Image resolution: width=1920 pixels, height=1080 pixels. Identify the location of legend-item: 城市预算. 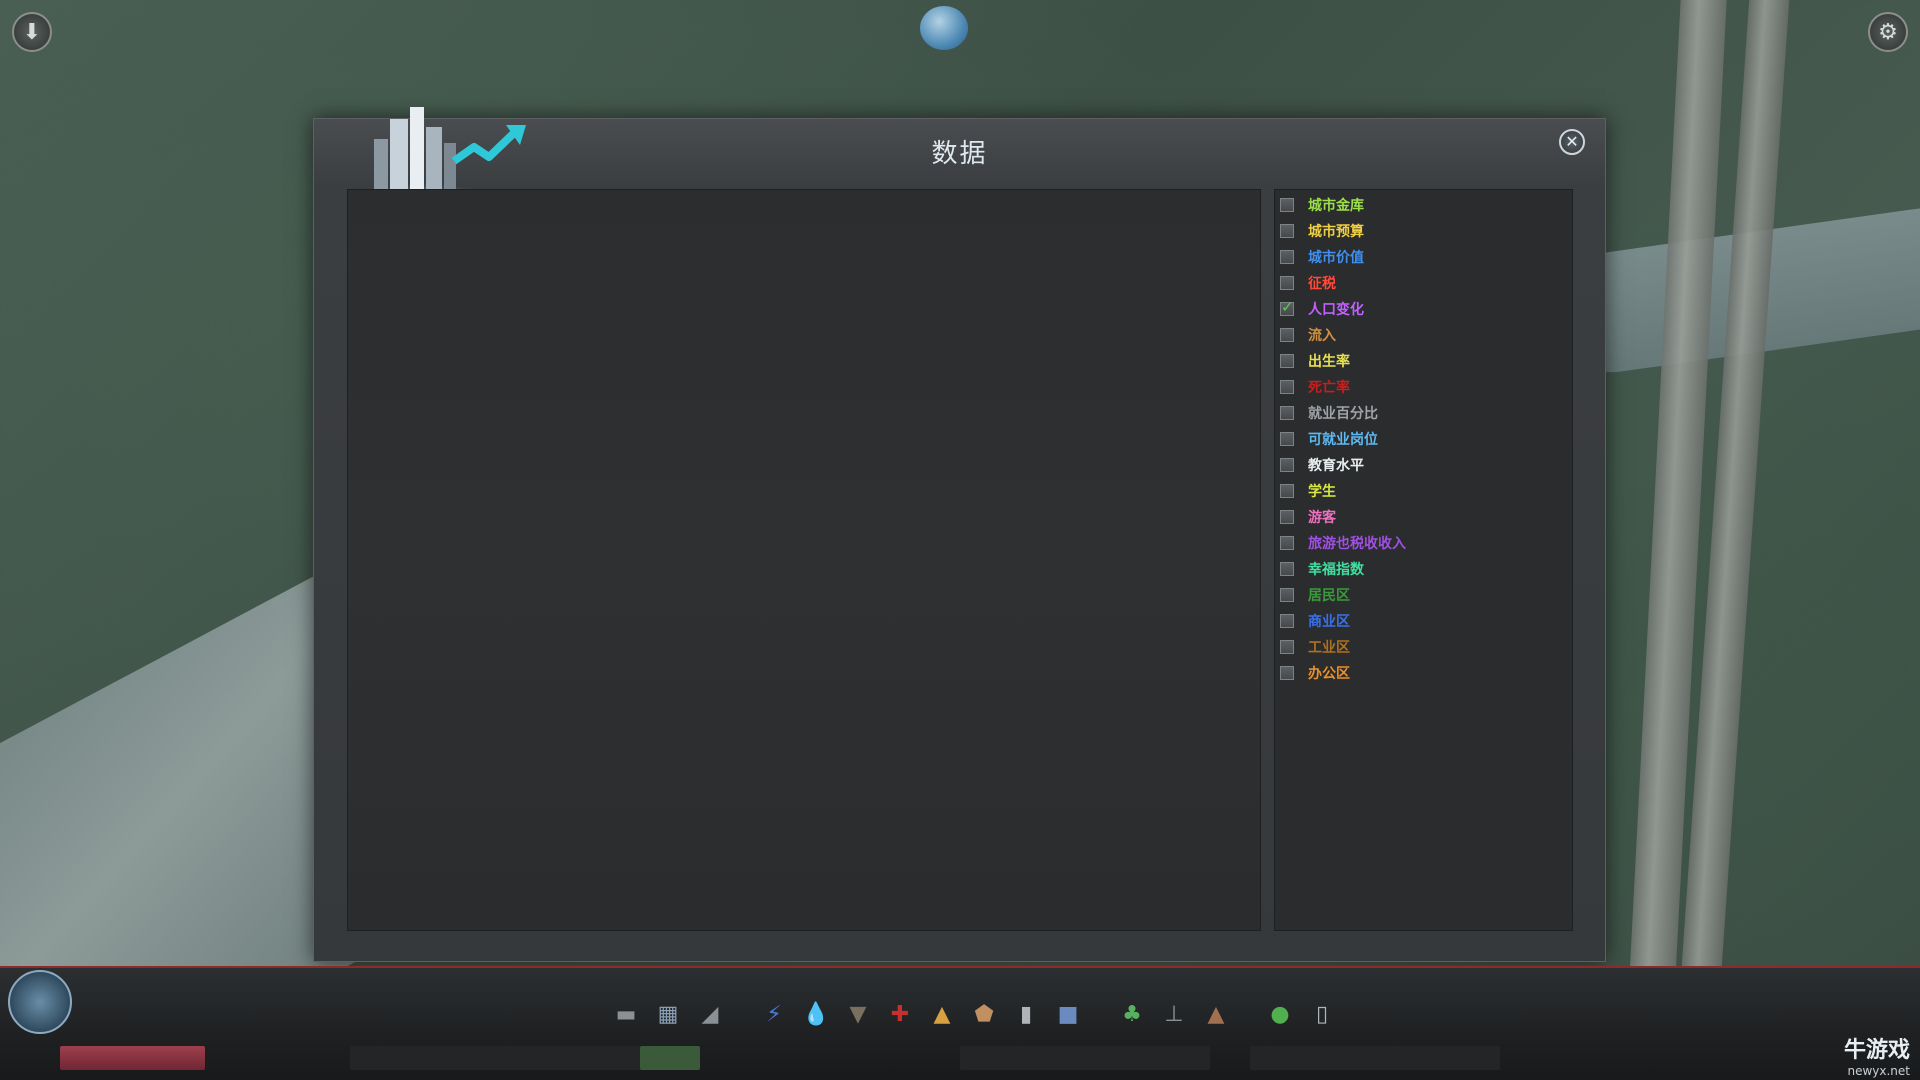
(1423, 231).